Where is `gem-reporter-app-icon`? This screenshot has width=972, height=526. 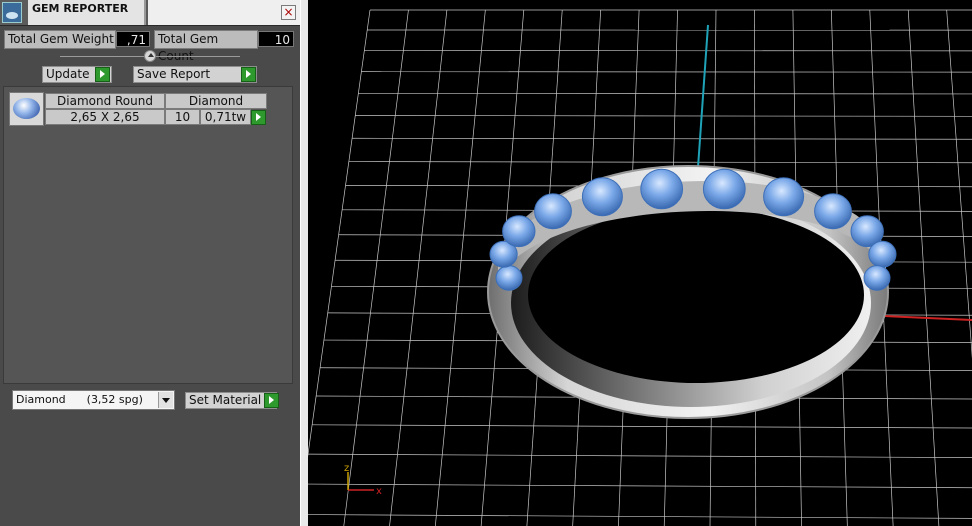 gem-reporter-app-icon is located at coordinates (12, 12).